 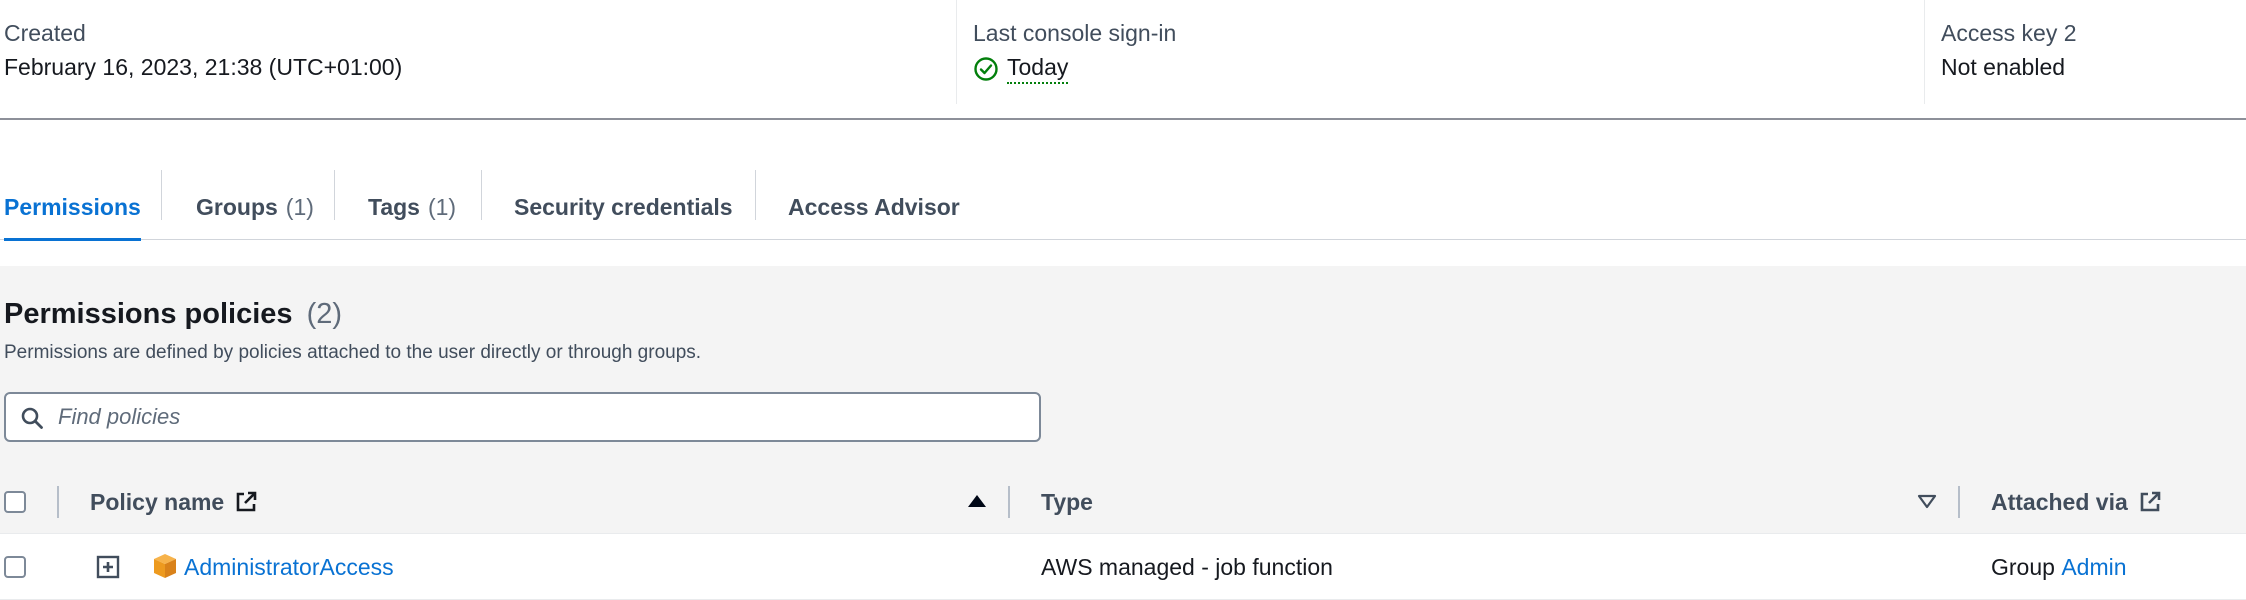 I want to click on created-label: Created, so click(x=45, y=33).